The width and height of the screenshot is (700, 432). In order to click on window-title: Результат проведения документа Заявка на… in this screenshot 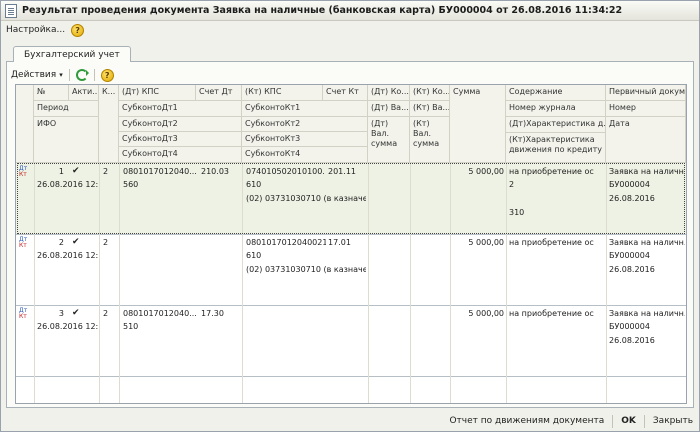, I will do `click(322, 10)`.